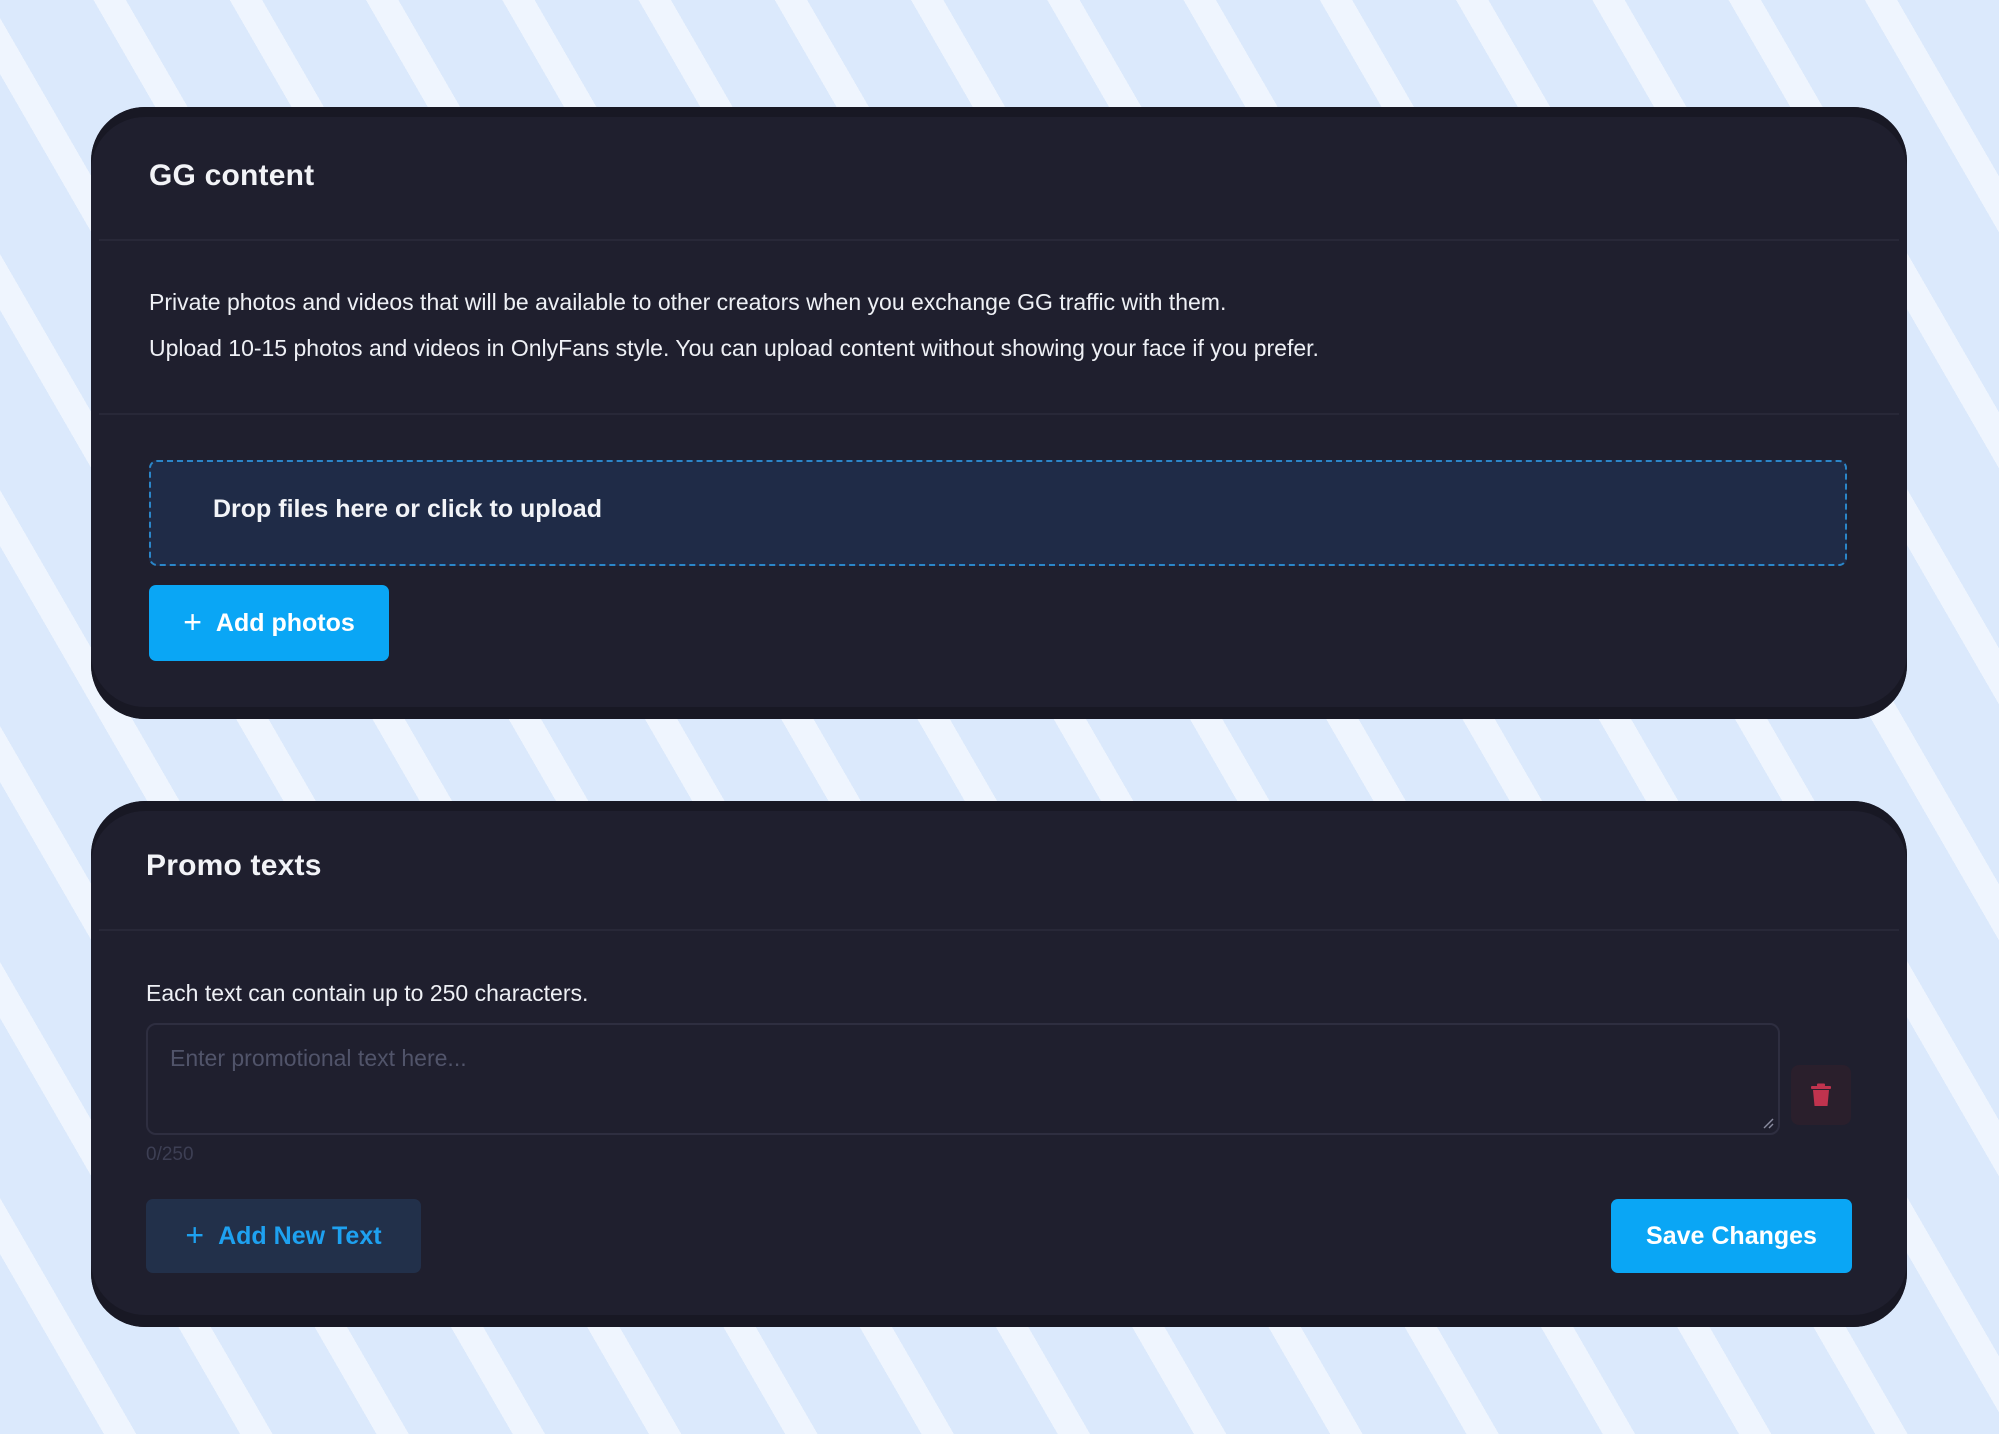 The image size is (1999, 1434). I want to click on save-changes-button: Save Changes, so click(1731, 1236).